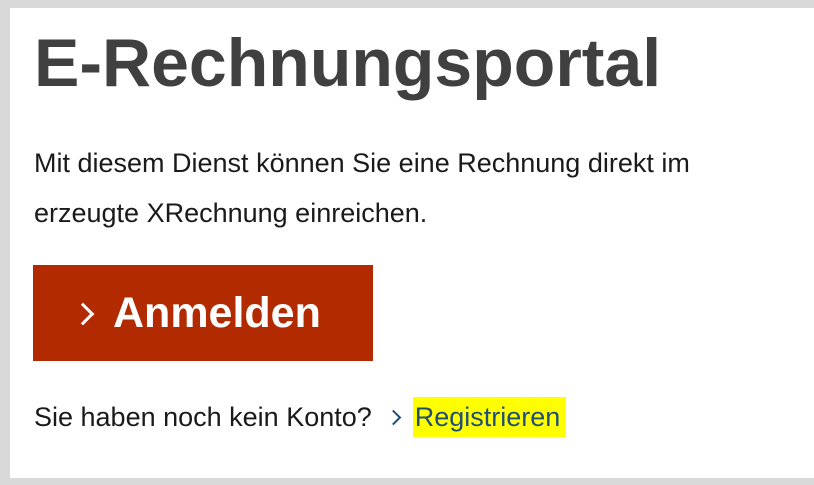 This screenshot has width=814, height=485. What do you see at coordinates (203, 417) in the screenshot?
I see `register-prompt: Sie haben noch kein Konto?` at bounding box center [203, 417].